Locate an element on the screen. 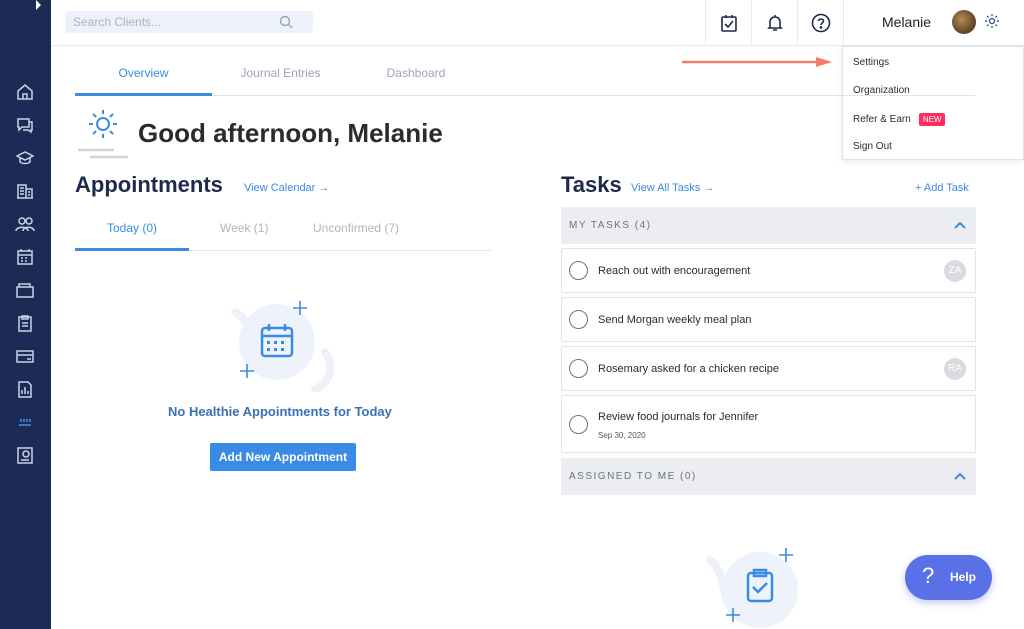 The height and width of the screenshot is (629, 1024). menu-item-refer-earn: Refer & Earn NEW is located at coordinates (899, 119).